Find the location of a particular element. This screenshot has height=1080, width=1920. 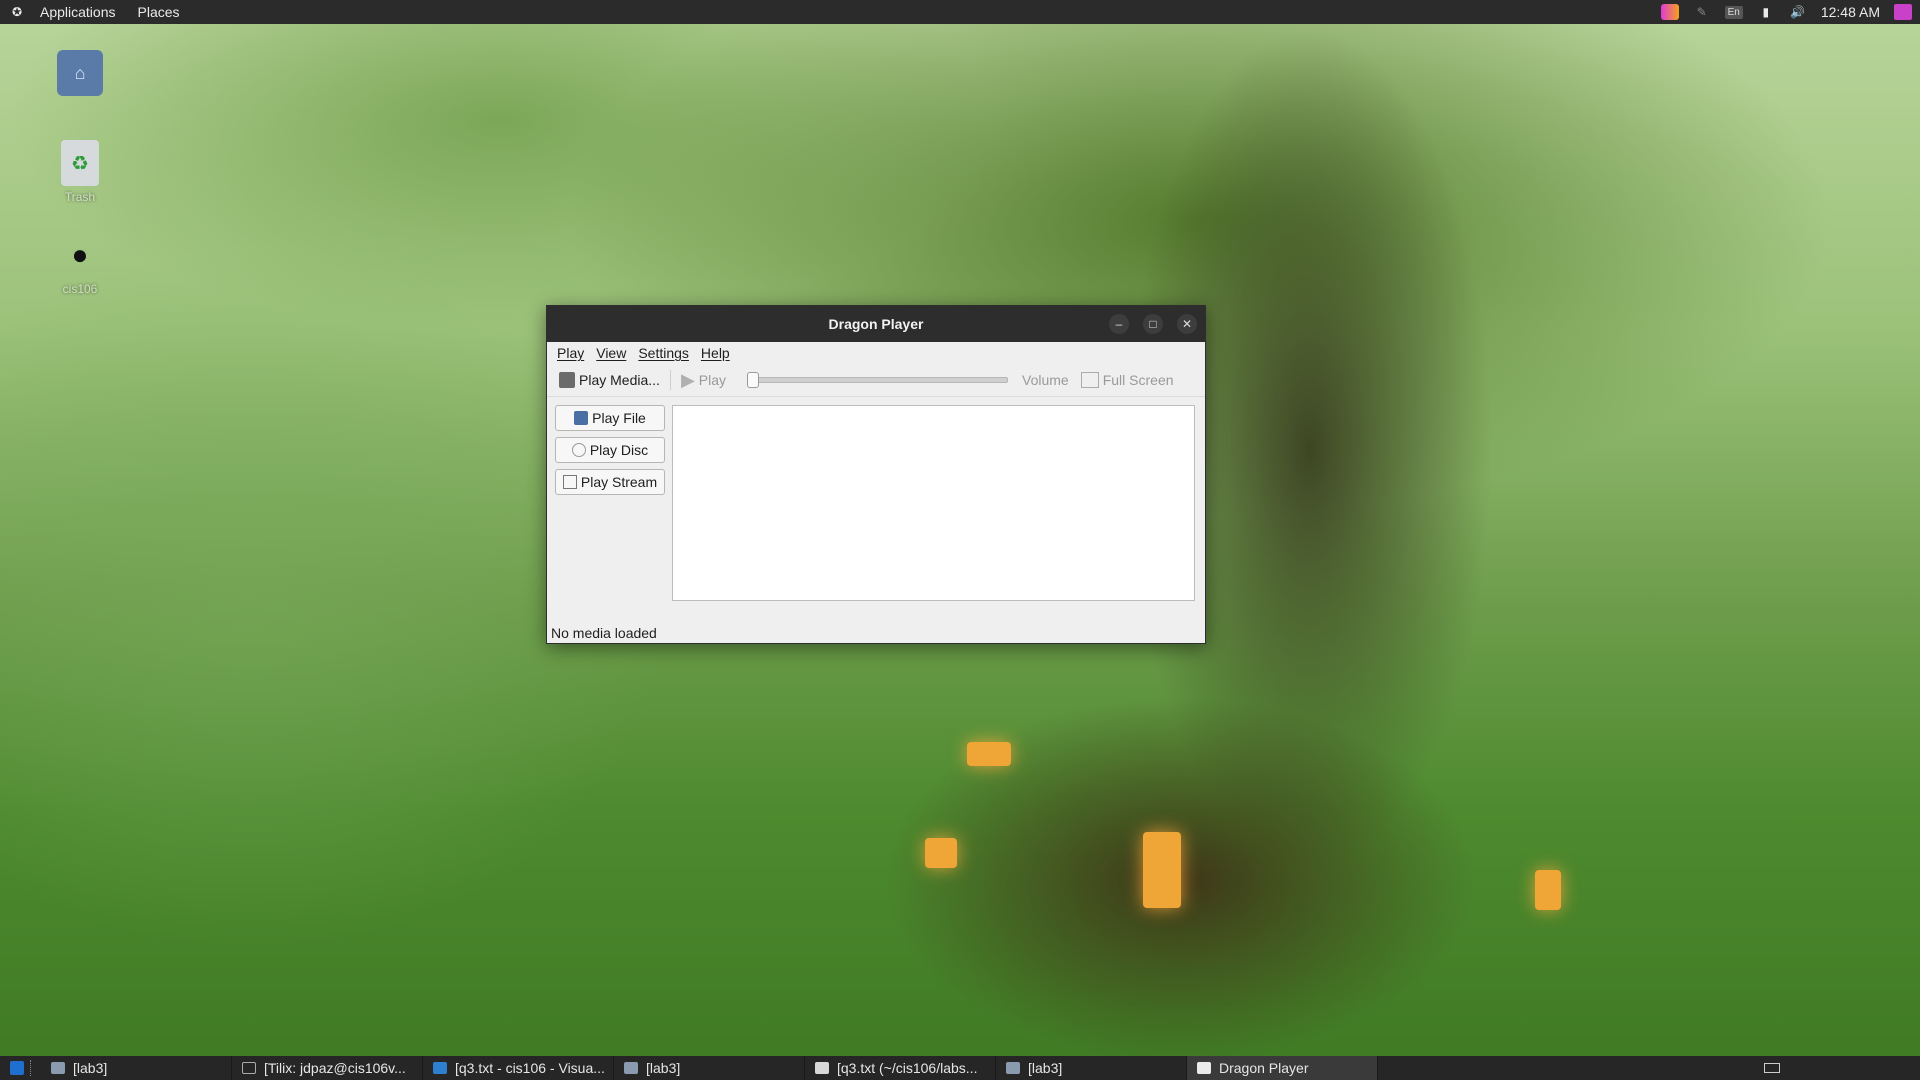

play-file-button: Play File is located at coordinates (610, 418).